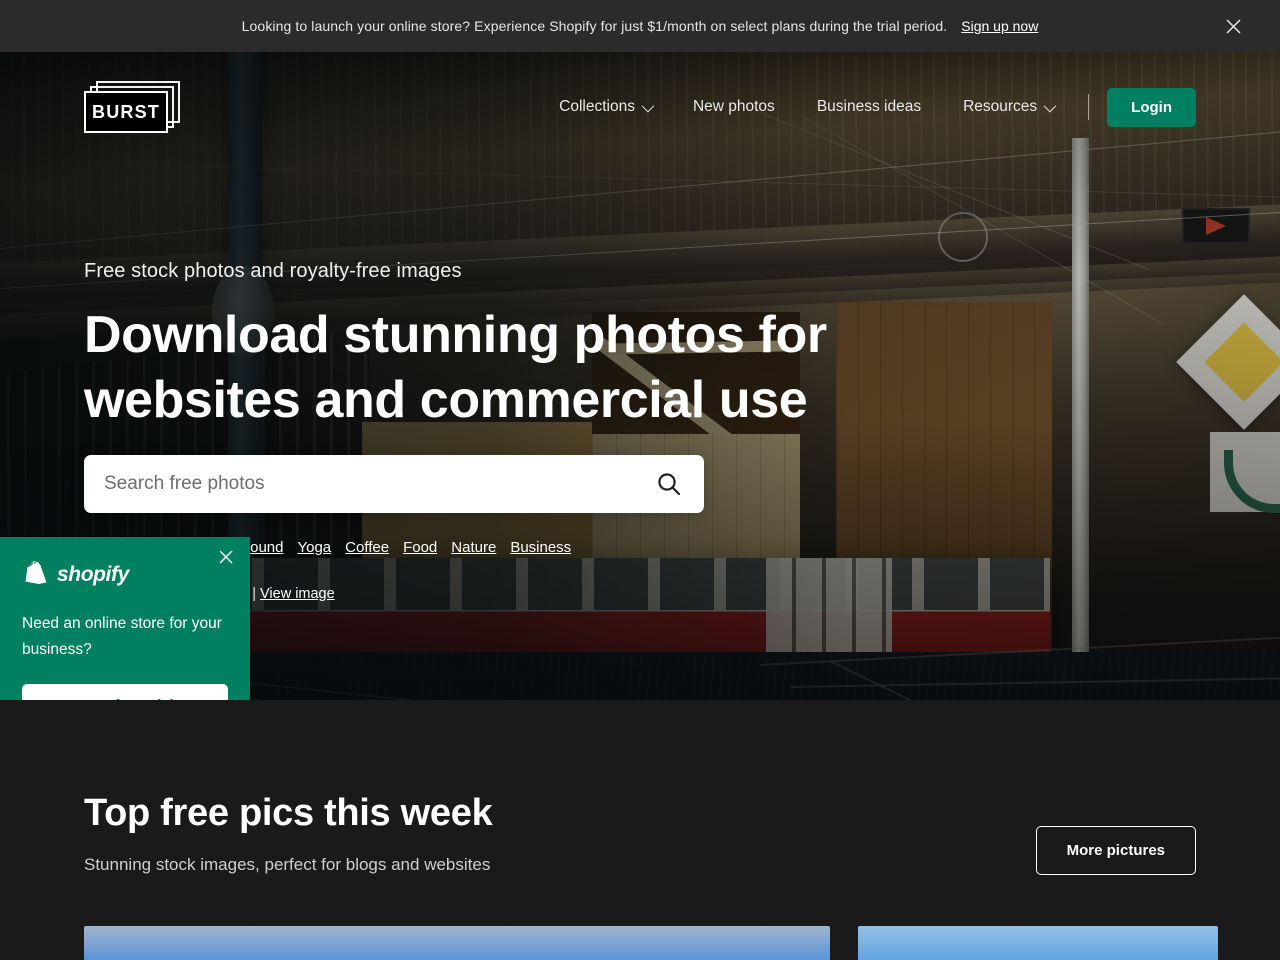 This screenshot has height=960, width=1280. Describe the element at coordinates (93, 574) in the screenshot. I see `shopify-wordmark: shopify` at that location.